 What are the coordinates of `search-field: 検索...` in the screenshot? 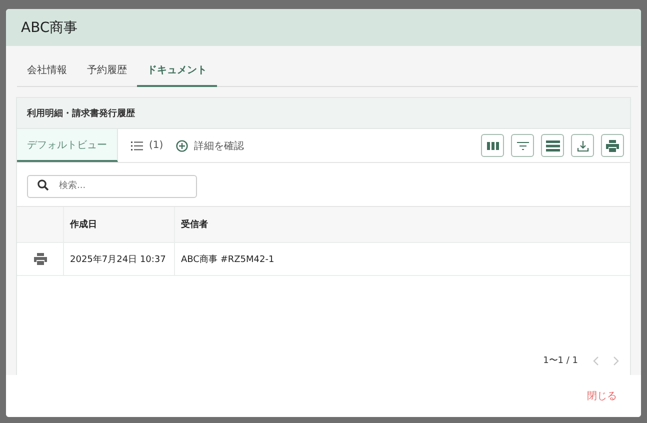 It's located at (112, 186).